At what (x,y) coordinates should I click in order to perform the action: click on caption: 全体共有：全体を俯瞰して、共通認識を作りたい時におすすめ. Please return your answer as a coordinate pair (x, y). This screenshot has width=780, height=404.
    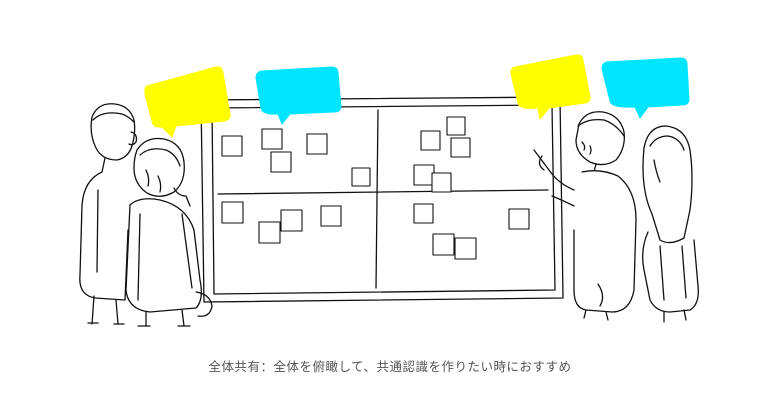
    Looking at the image, I should click on (390, 366).